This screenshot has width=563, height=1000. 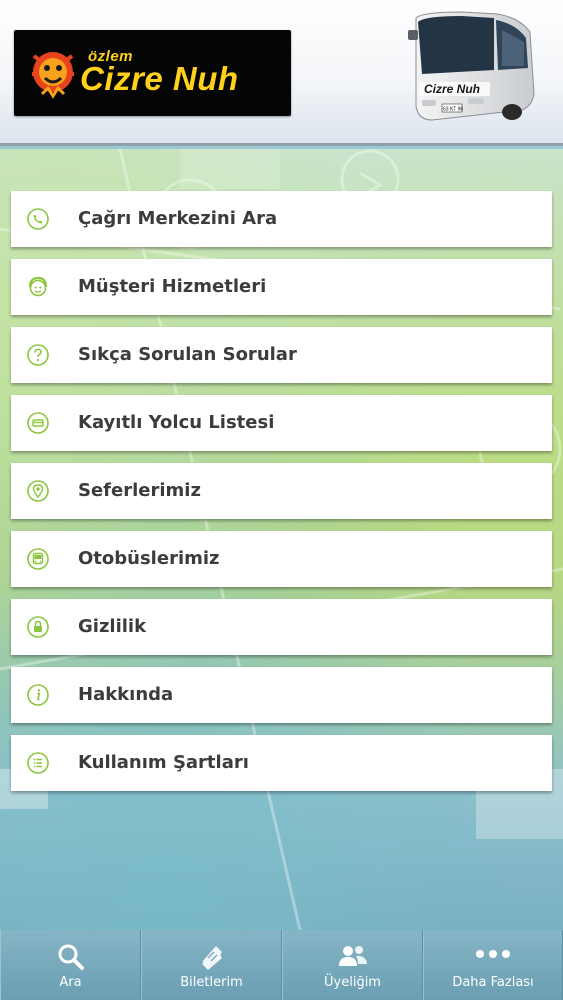 What do you see at coordinates (38, 627) in the screenshot?
I see `lock-icon` at bounding box center [38, 627].